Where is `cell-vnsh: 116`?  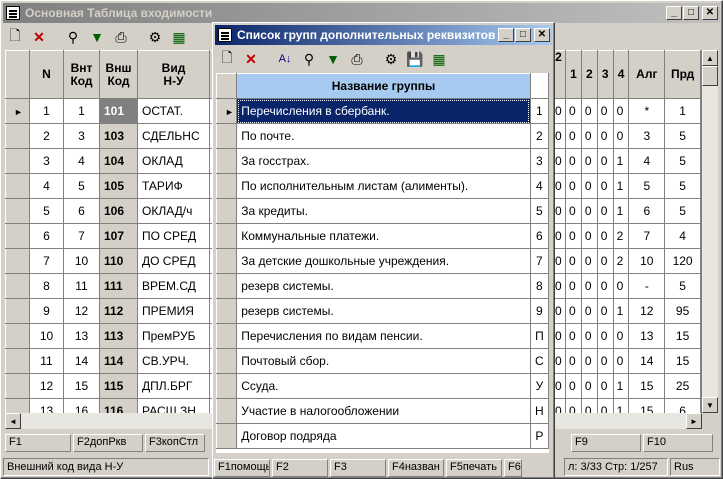 cell-vnsh: 116 is located at coordinates (118, 405).